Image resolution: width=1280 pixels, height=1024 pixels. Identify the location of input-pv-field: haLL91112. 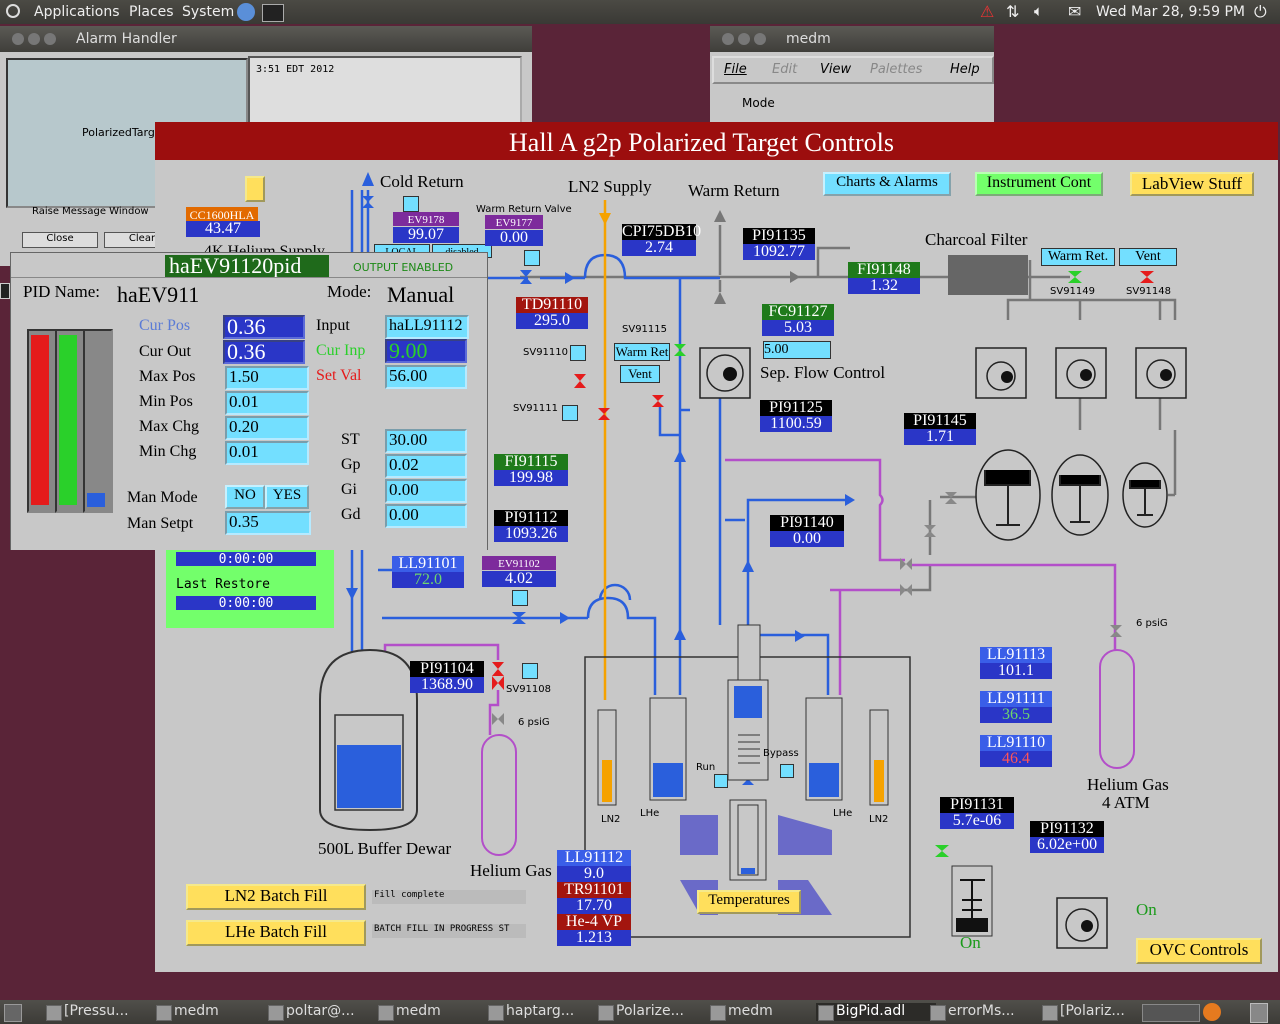
(427, 327).